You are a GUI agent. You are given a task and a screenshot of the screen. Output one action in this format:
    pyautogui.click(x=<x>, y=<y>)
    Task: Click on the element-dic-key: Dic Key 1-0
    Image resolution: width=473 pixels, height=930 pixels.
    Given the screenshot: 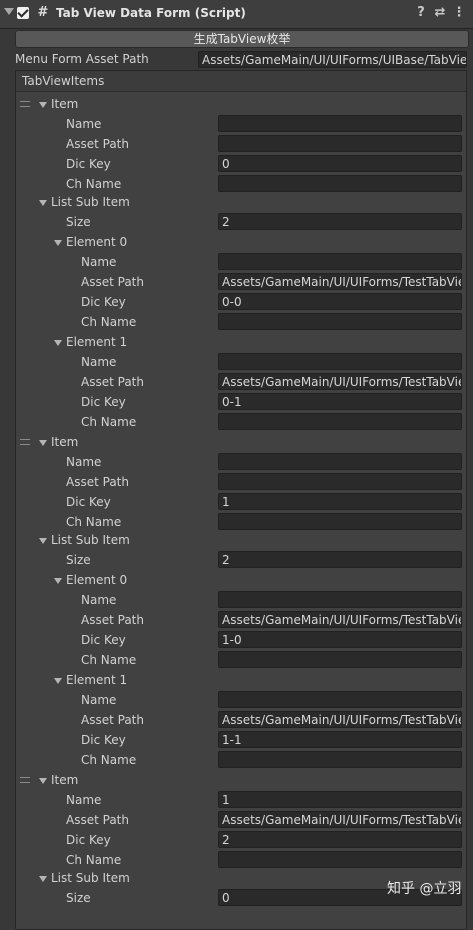 What is the action you would take?
    pyautogui.click(x=236, y=640)
    